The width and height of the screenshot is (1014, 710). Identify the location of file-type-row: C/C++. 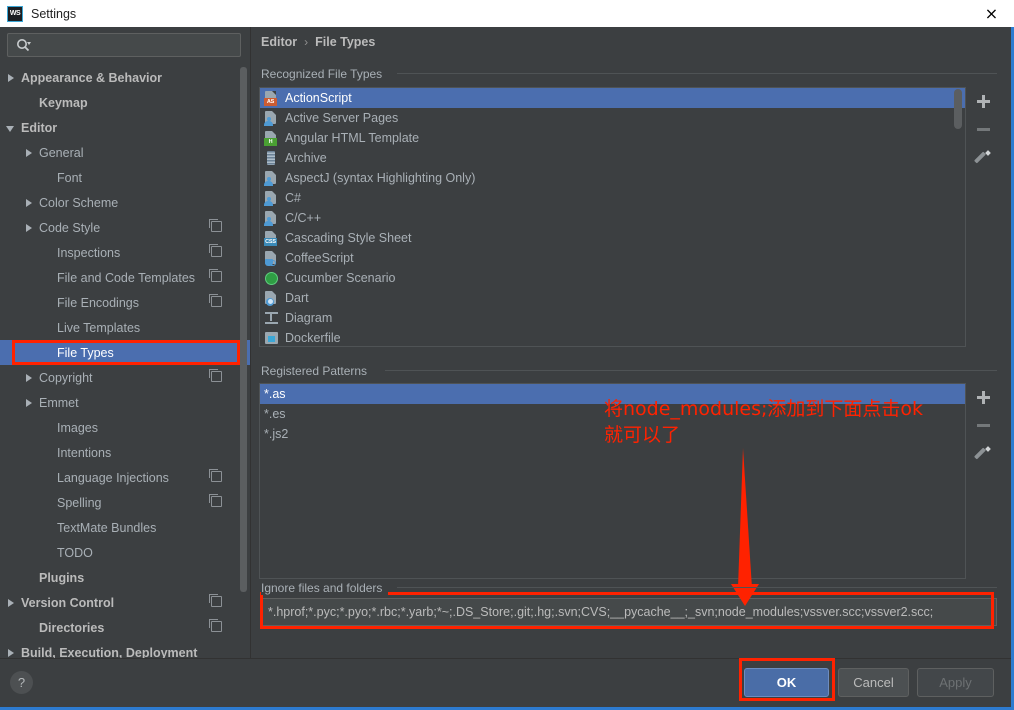
(612, 218).